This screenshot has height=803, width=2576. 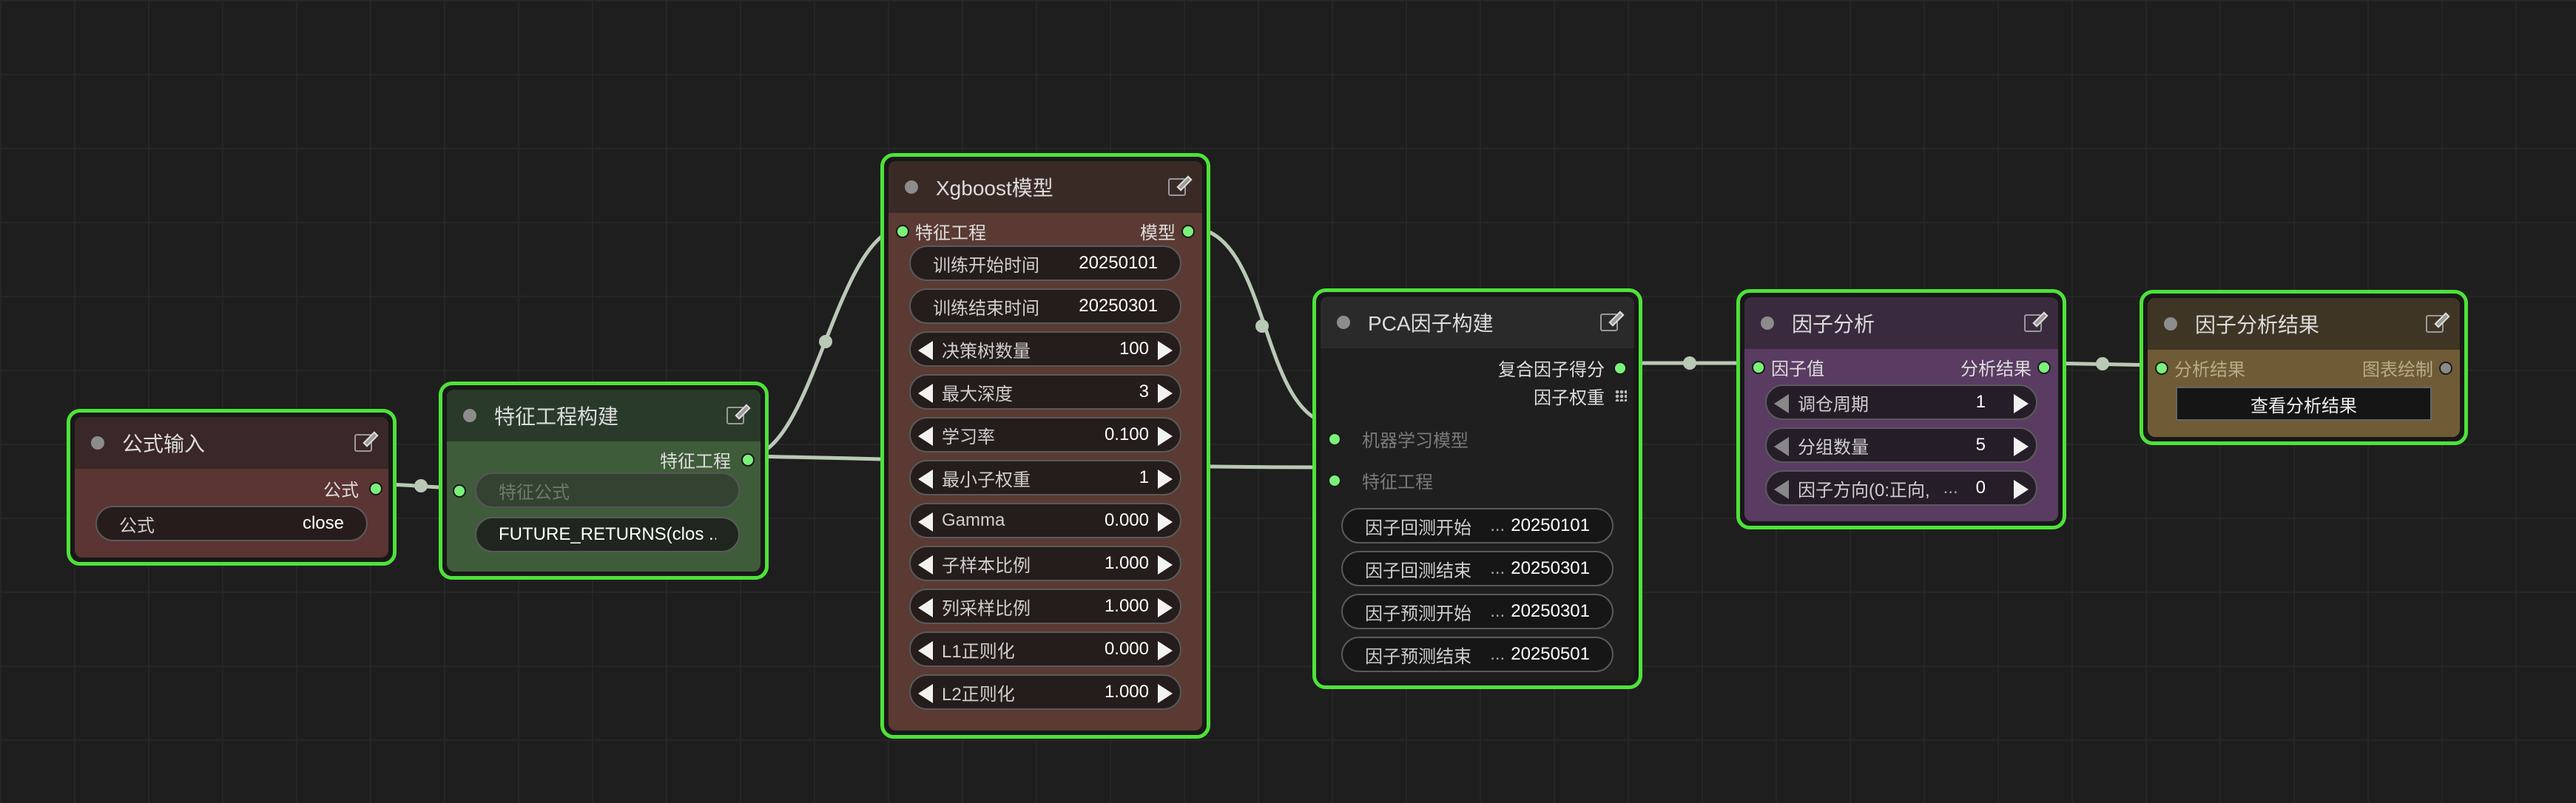 I want to click on output-label: 分析结果, so click(x=1996, y=369).